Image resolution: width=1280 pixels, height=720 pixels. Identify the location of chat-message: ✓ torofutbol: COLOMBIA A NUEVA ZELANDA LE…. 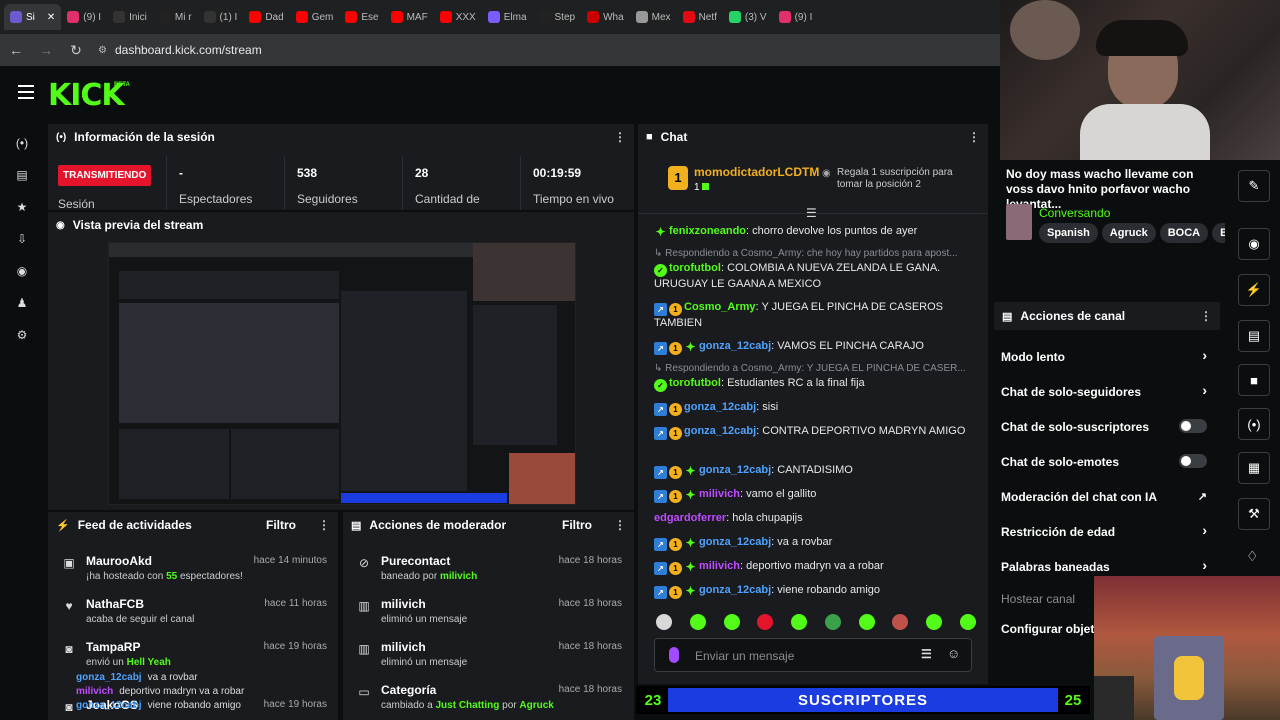
(814, 276).